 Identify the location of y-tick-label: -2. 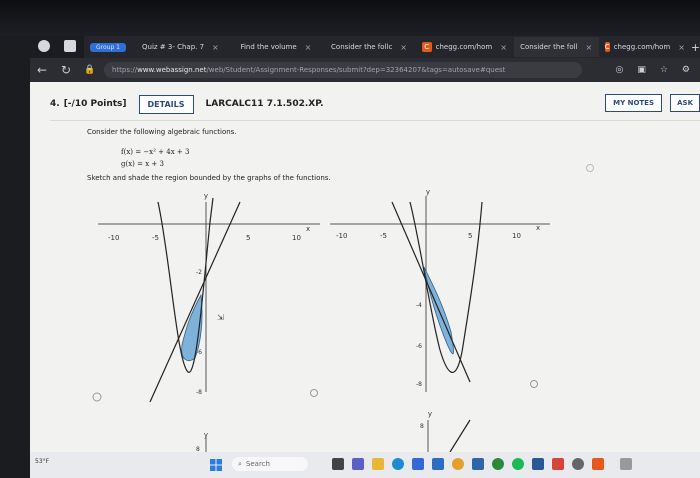
(199, 272).